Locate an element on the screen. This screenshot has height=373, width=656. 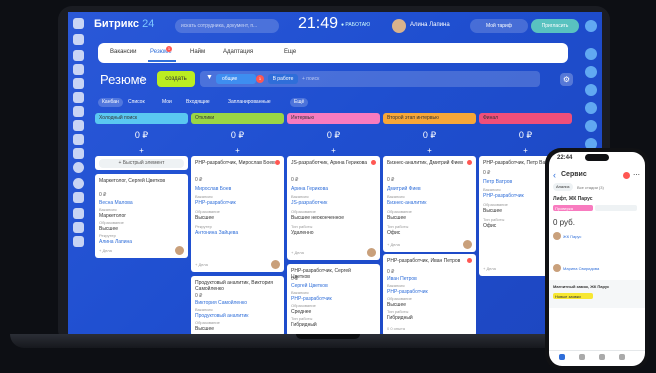
back-chevron-icon: ‹ is located at coordinates (554, 175).